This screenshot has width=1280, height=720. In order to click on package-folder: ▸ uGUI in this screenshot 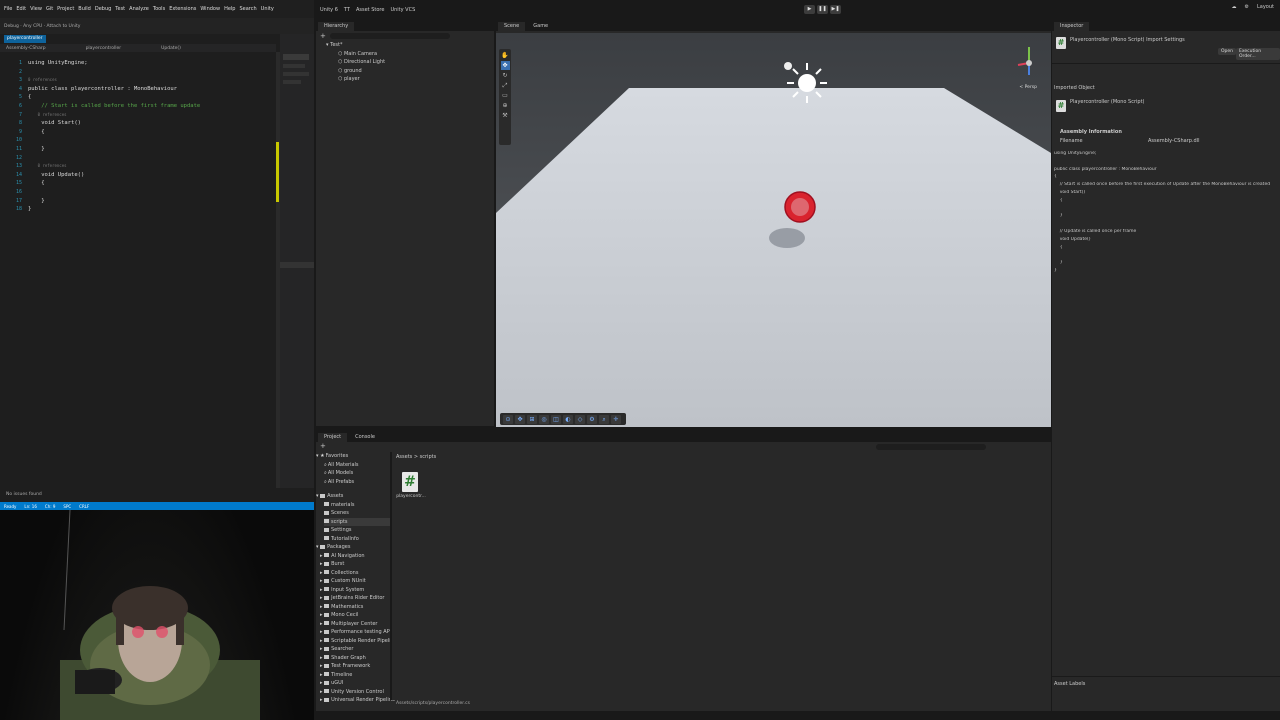, I will do `click(355, 683)`.